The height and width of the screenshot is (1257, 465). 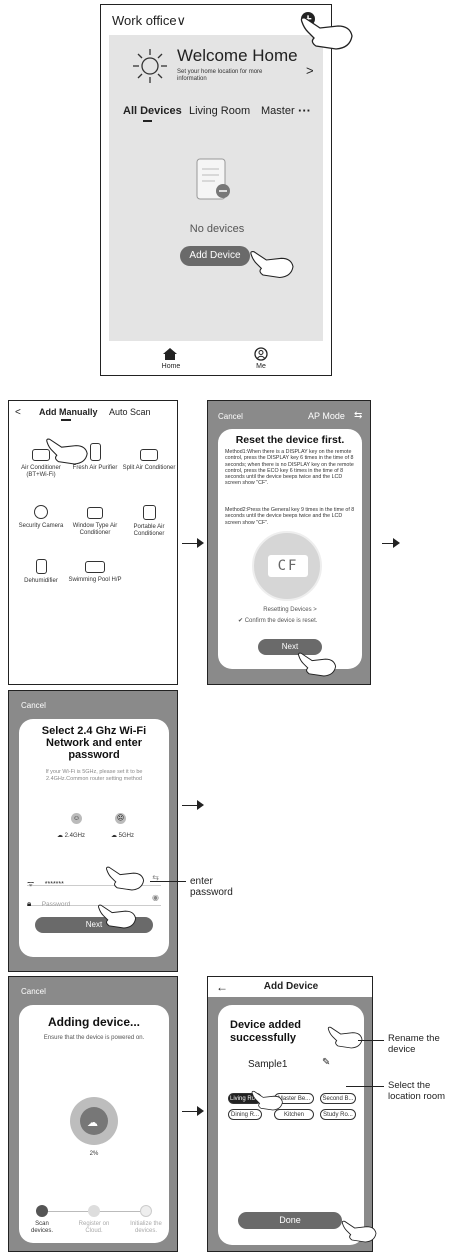 I want to click on resetting-link: Resetting Devices >, so click(x=290, y=610).